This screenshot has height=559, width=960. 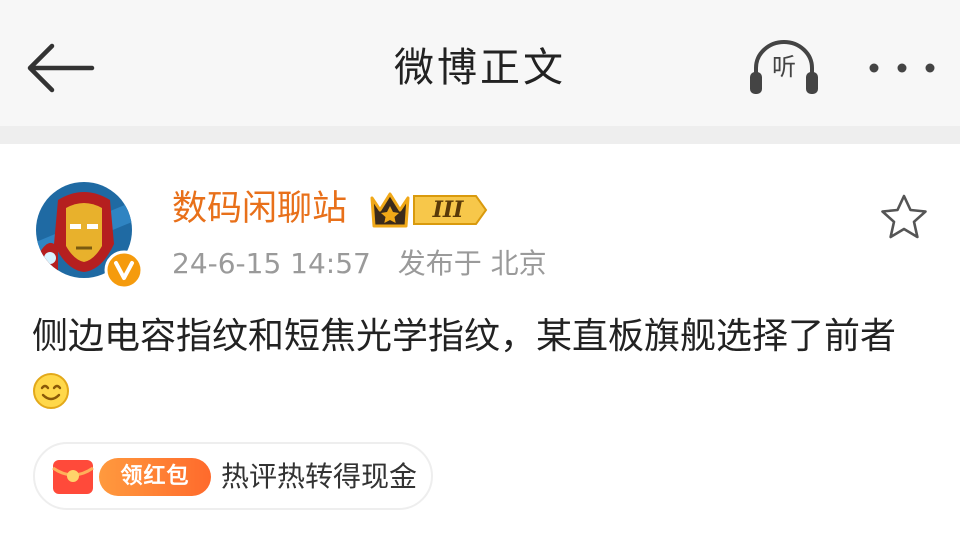 What do you see at coordinates (259, 209) in the screenshot?
I see `author-name: 数码闲聊站` at bounding box center [259, 209].